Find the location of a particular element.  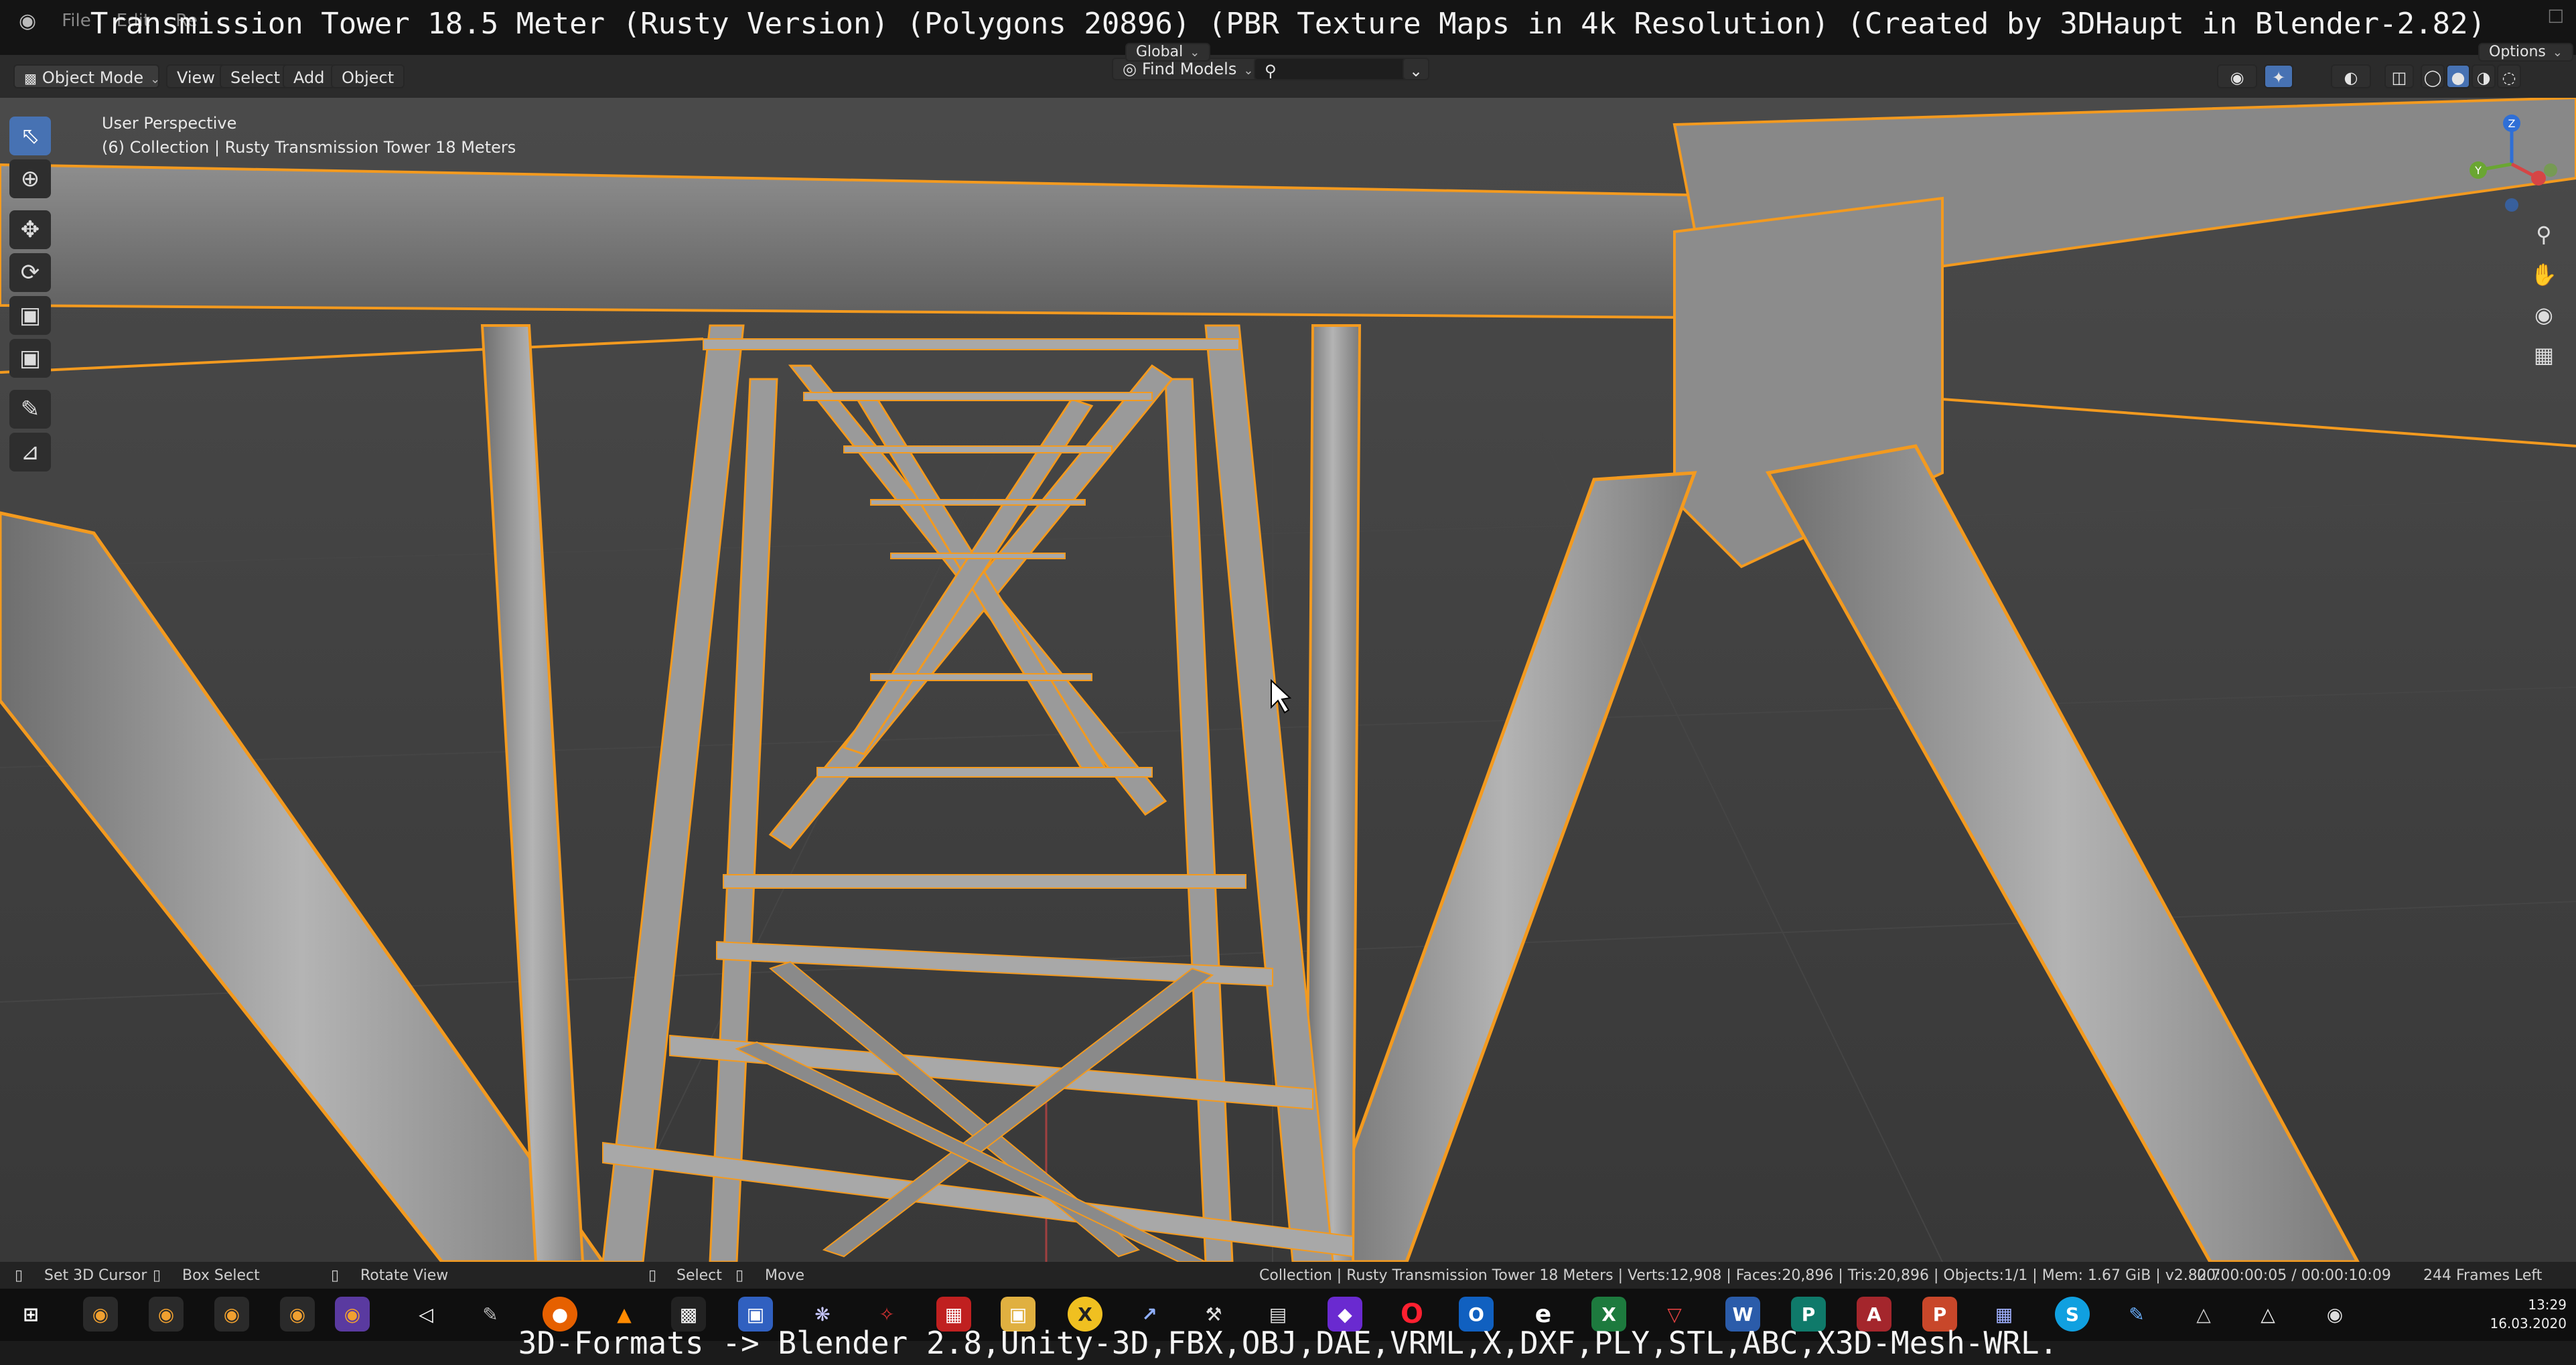

rotate-icon: ⟳ is located at coordinates (30, 272).